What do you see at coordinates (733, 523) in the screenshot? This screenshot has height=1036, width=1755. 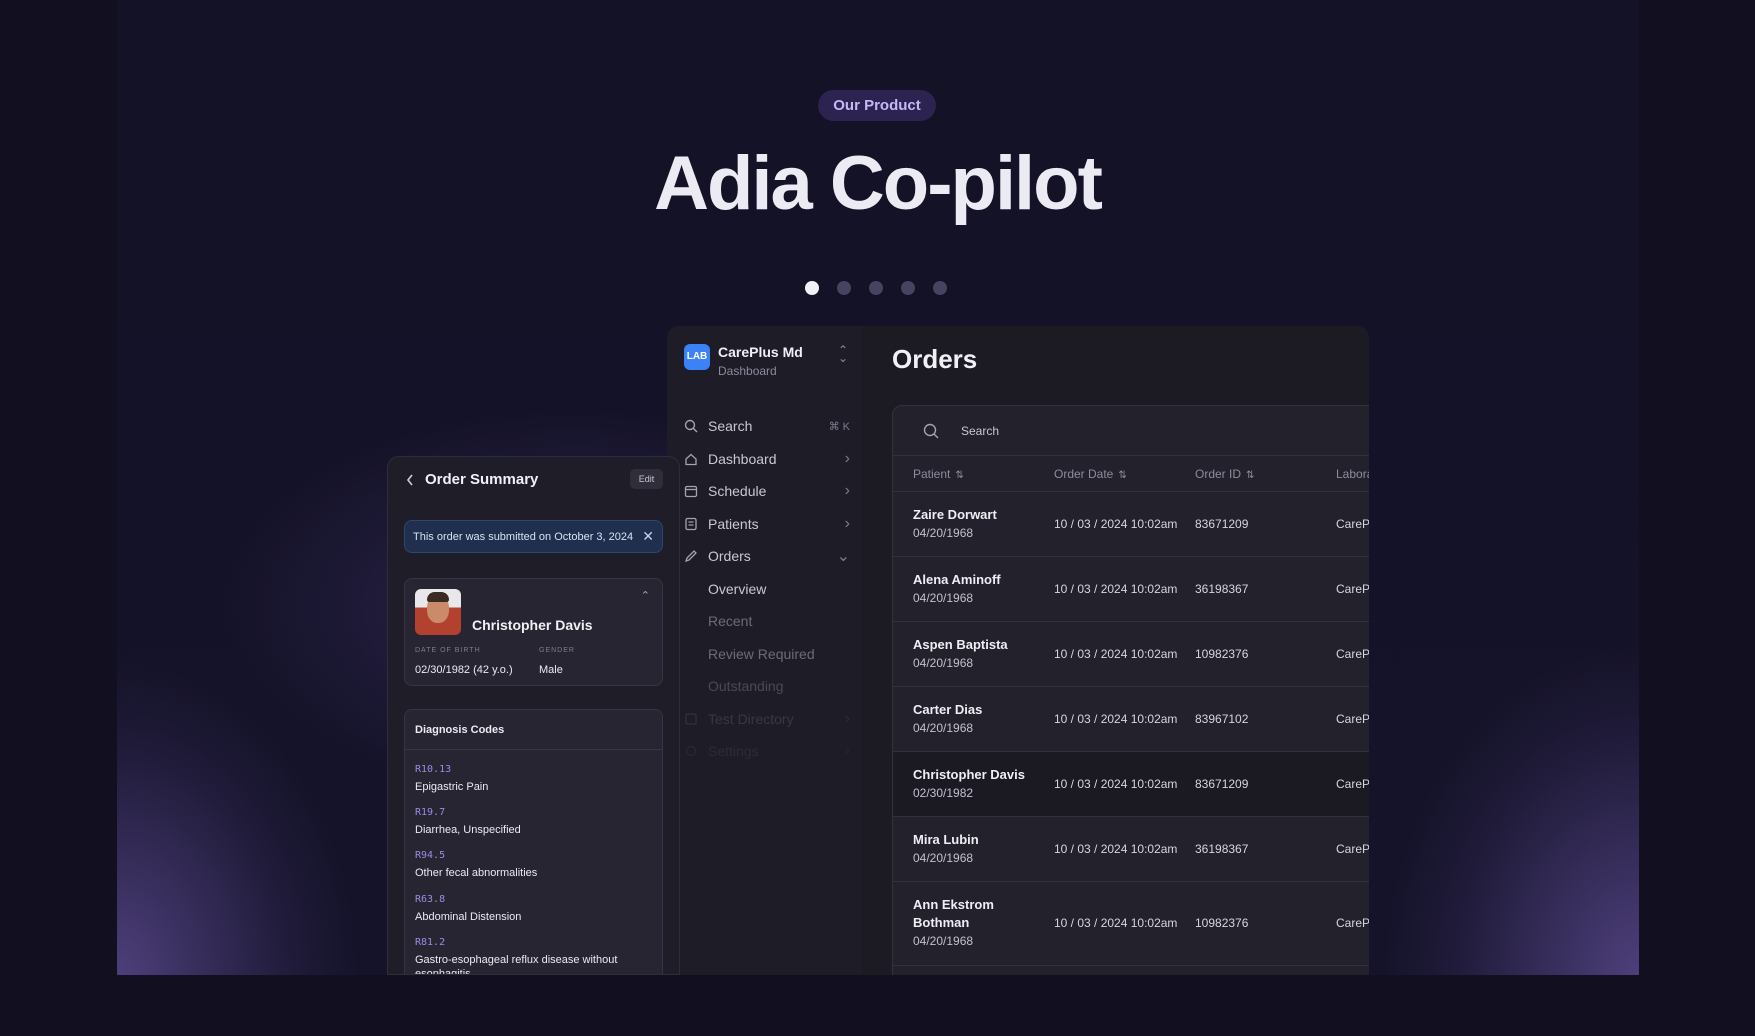 I see `sidebar-item-label: Patients` at bounding box center [733, 523].